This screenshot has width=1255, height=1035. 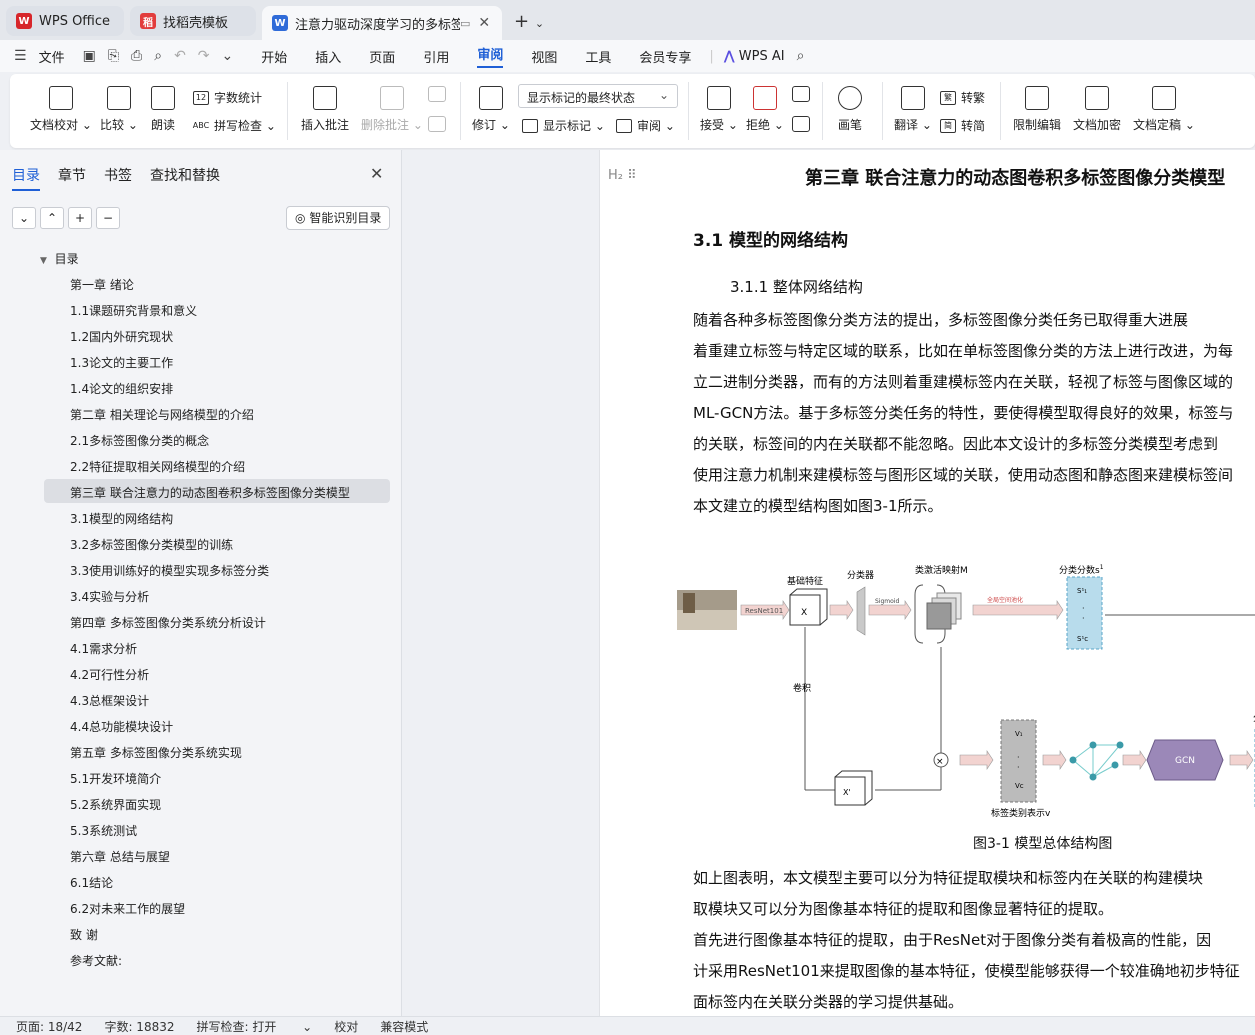 What do you see at coordinates (632, 175) in the screenshot?
I see `drag-handle-icon: ⠿` at bounding box center [632, 175].